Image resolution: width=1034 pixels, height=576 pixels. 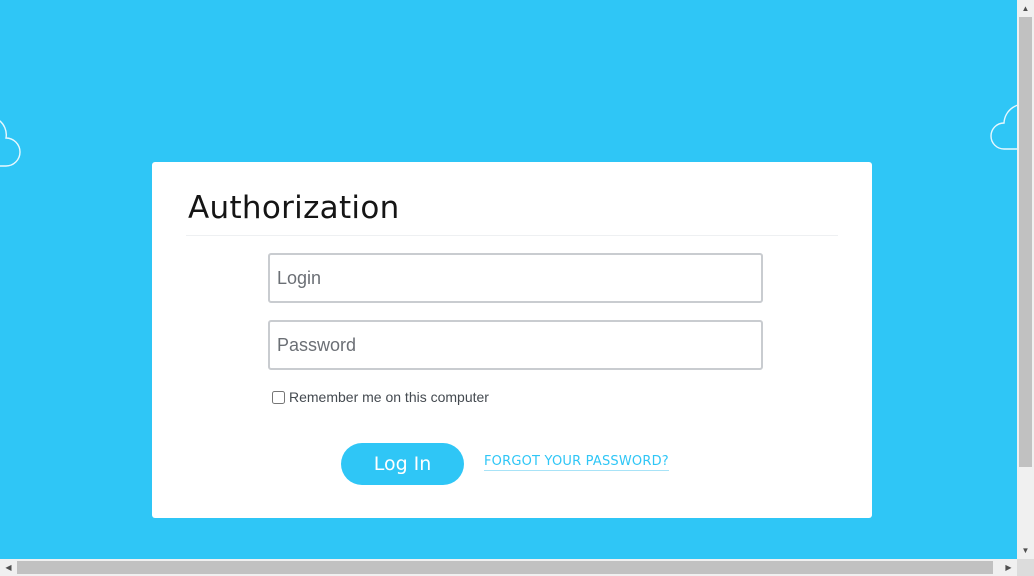 What do you see at coordinates (515, 278) in the screenshot?
I see `login-input` at bounding box center [515, 278].